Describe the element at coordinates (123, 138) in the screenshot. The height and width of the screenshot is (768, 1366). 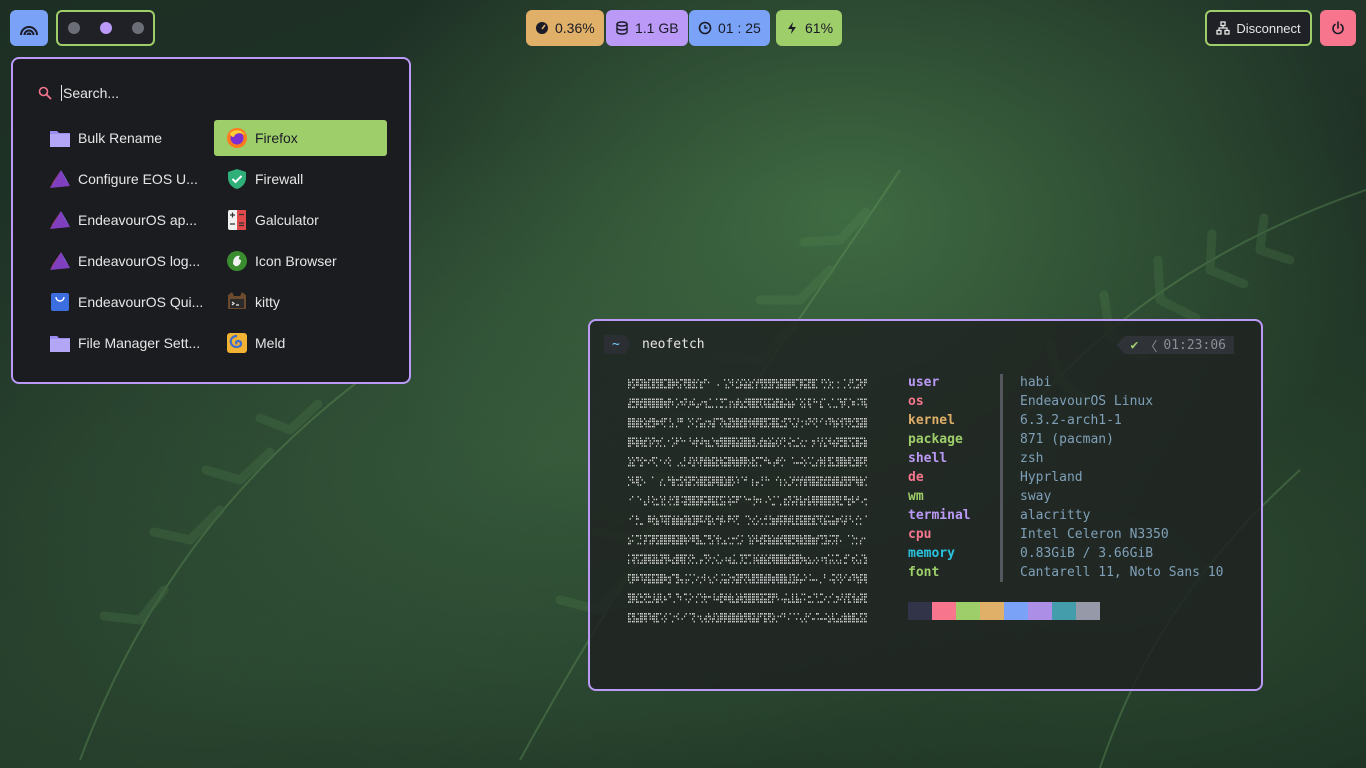
I see `app-item-bulk-rename: Bulk Rename` at that location.